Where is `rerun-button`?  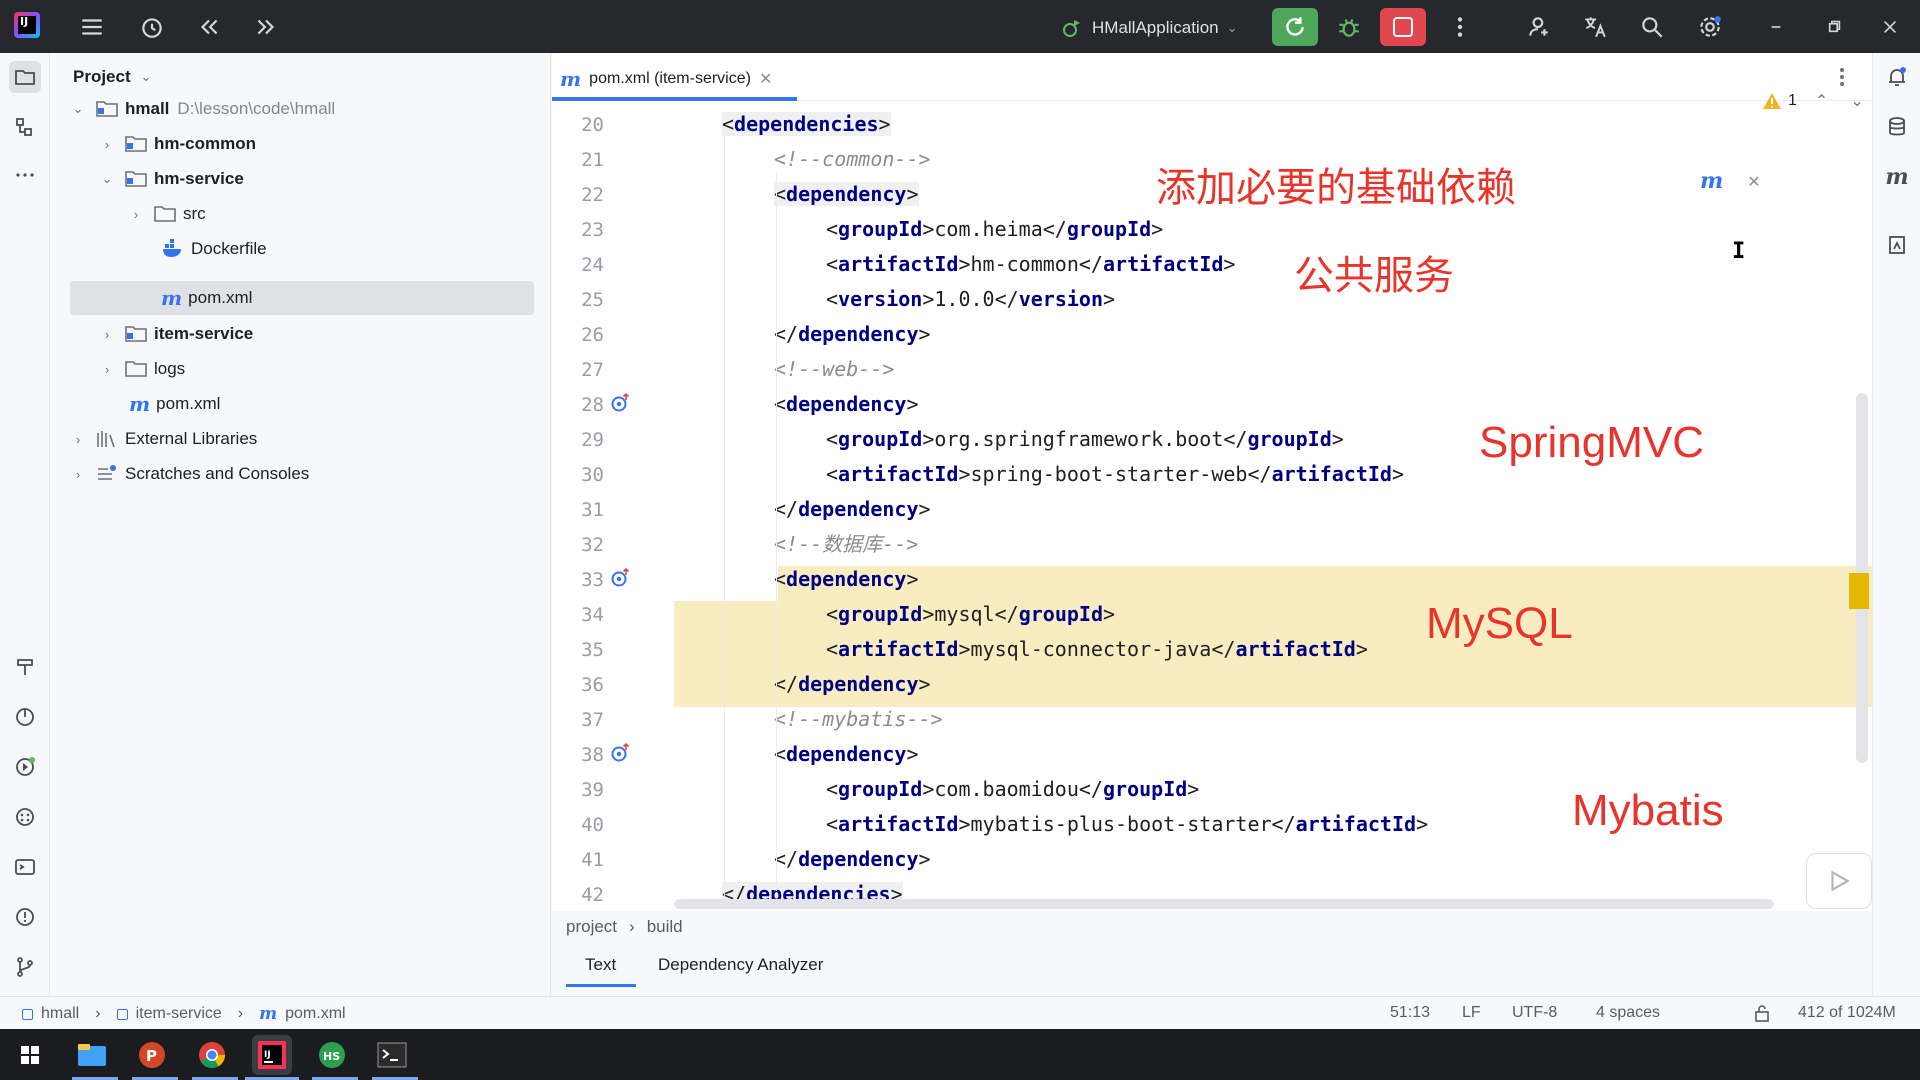
rerun-button is located at coordinates (1295, 27).